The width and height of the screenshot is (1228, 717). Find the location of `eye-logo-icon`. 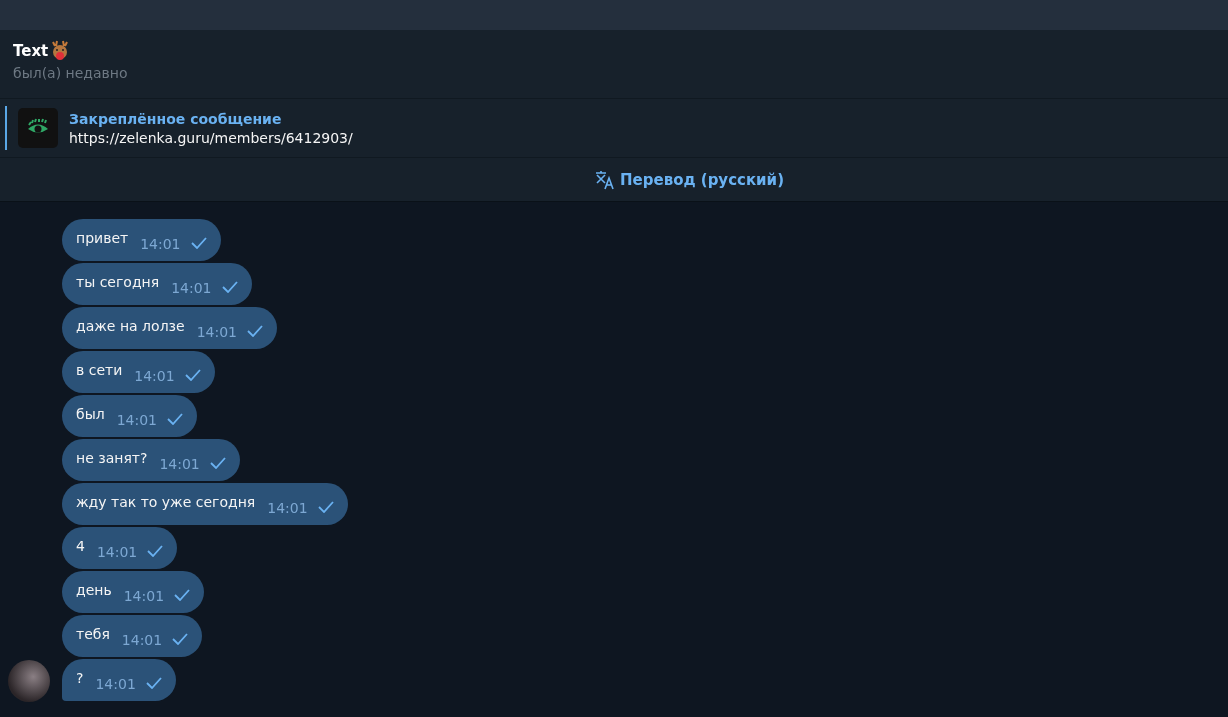

eye-logo-icon is located at coordinates (38, 128).